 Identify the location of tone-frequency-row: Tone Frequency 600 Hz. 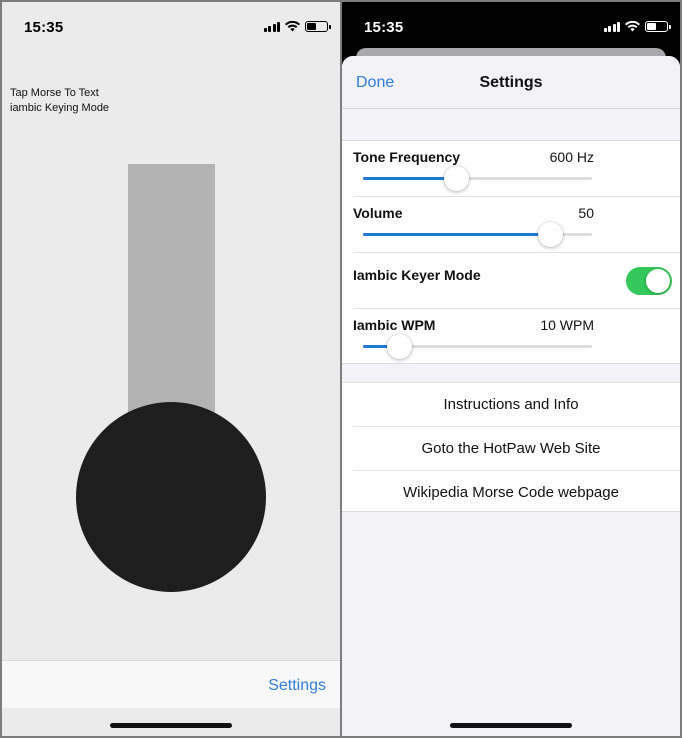
(511, 169).